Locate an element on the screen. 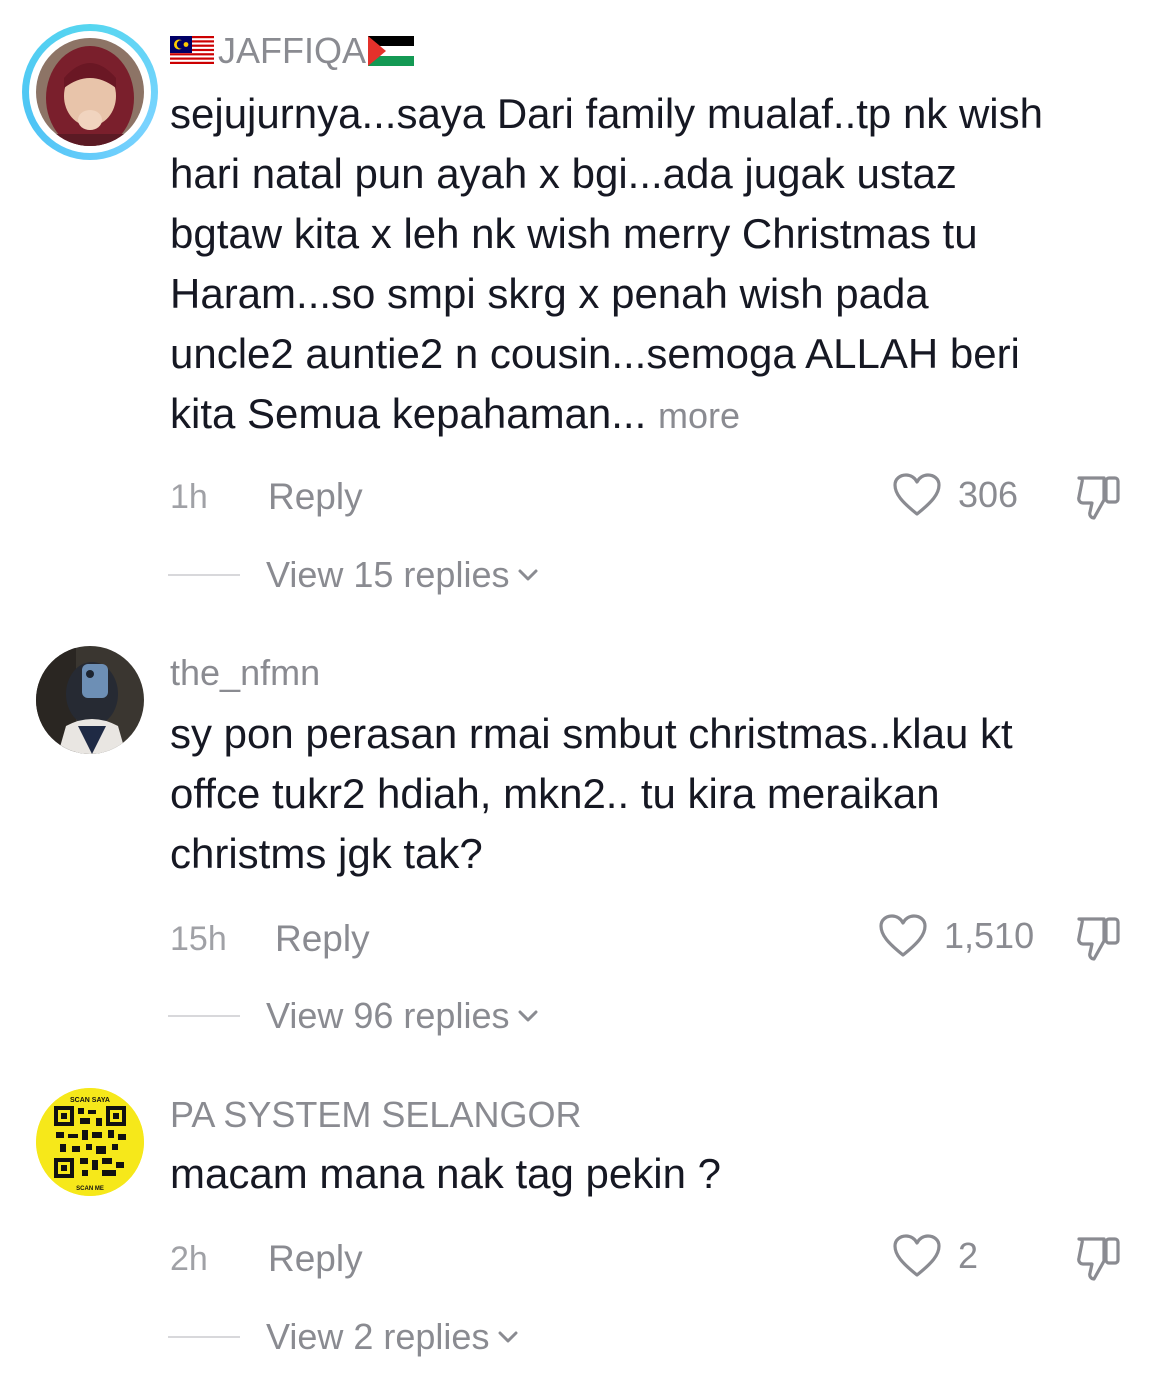 The width and height of the screenshot is (1169, 1376). comment-text: macam mana nak tag pekin ? is located at coordinates (445, 1173).